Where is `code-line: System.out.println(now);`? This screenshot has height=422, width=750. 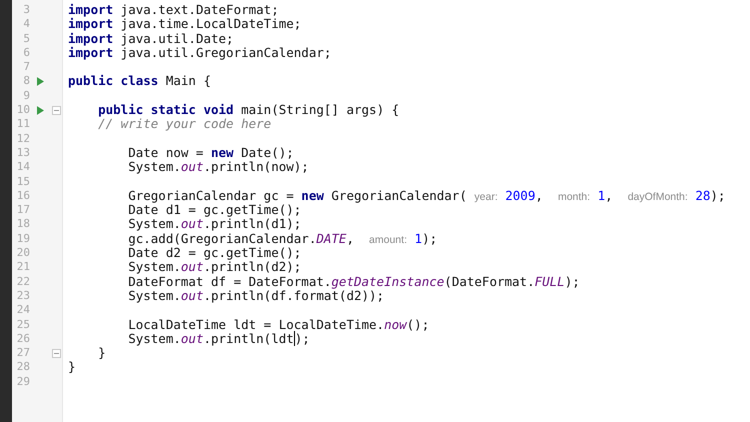
code-line: System.out.println(now); is located at coordinates (218, 166).